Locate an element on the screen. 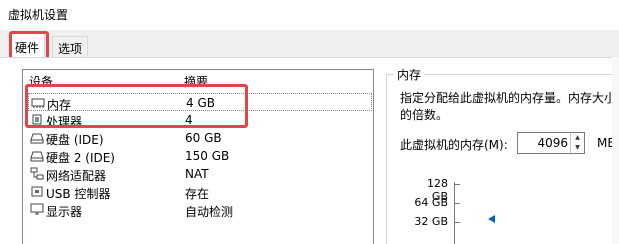 The width and height of the screenshot is (619, 244). network-icon is located at coordinates (37, 173).